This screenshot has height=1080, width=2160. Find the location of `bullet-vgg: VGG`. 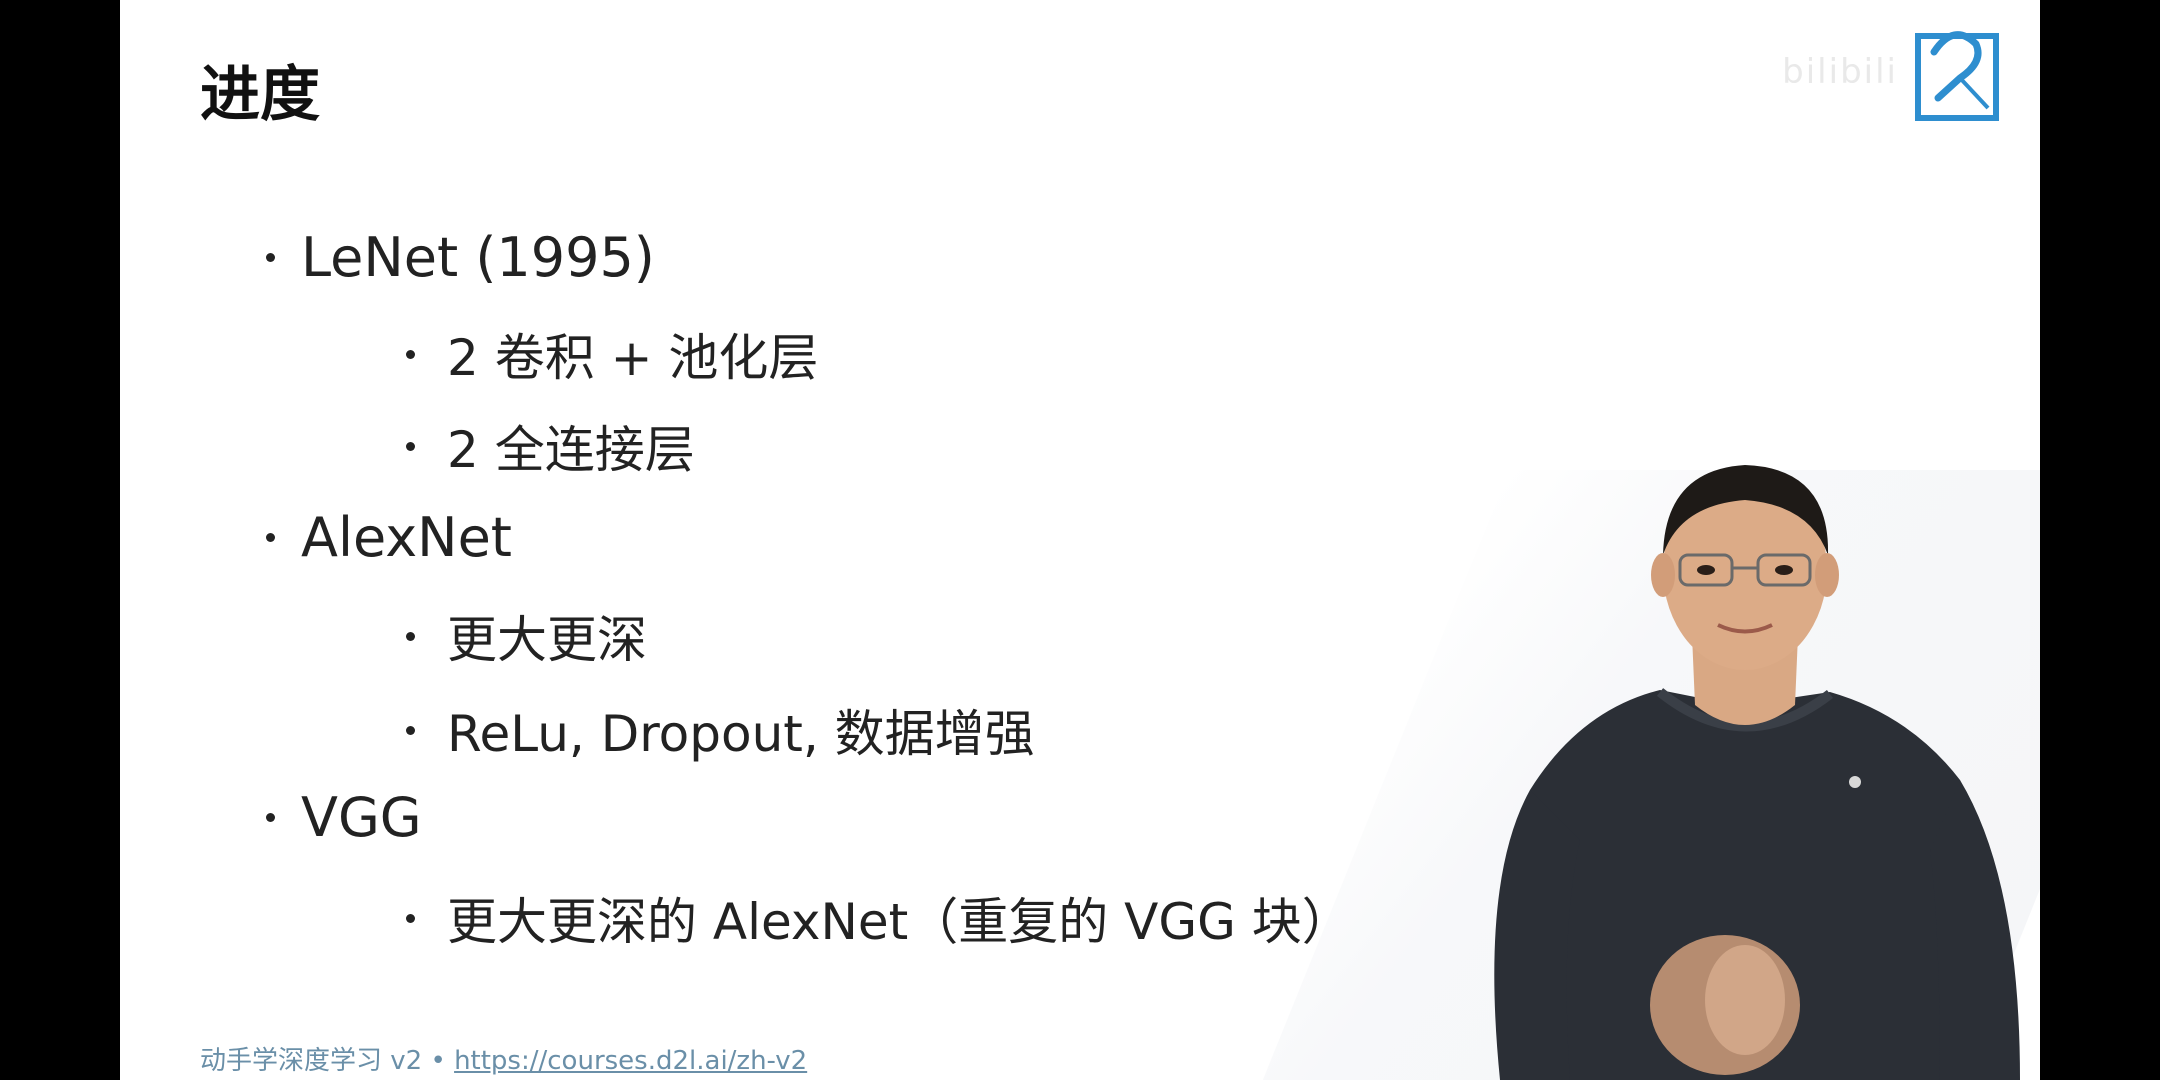

bullet-vgg: VGG is located at coordinates (344, 817).